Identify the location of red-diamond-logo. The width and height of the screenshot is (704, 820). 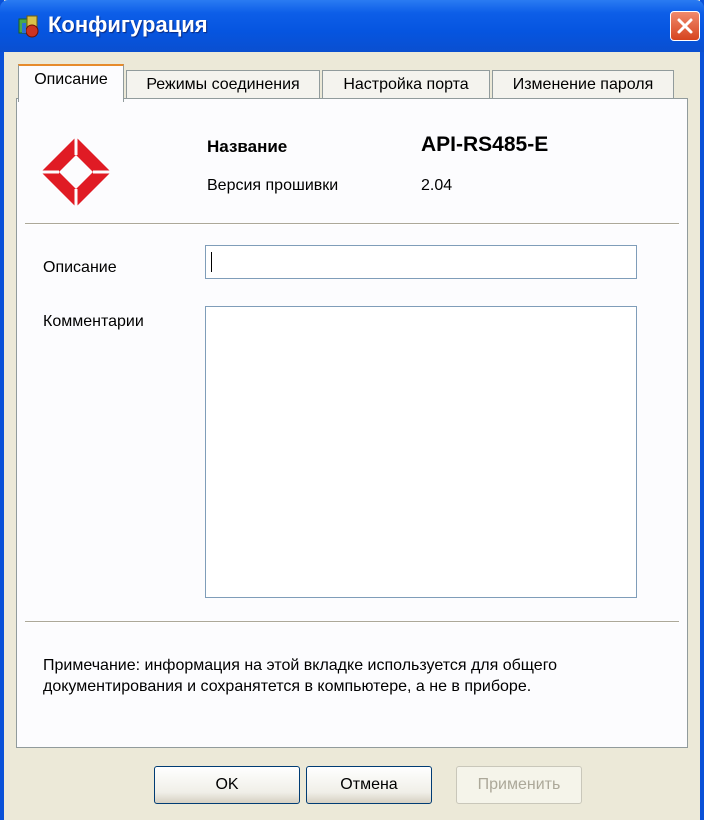
(76, 172).